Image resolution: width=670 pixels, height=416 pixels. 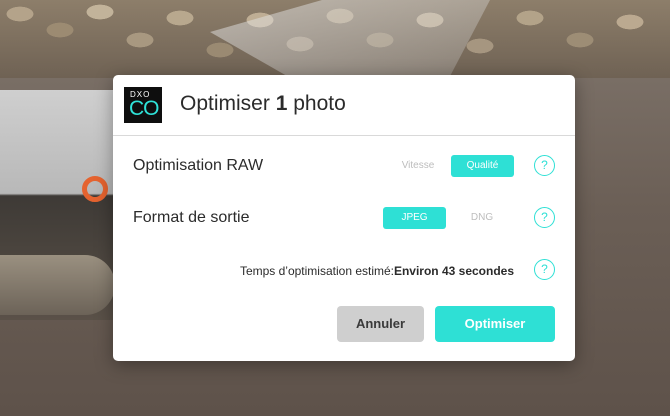 I want to click on cancel-button: Annuler, so click(x=380, y=324).